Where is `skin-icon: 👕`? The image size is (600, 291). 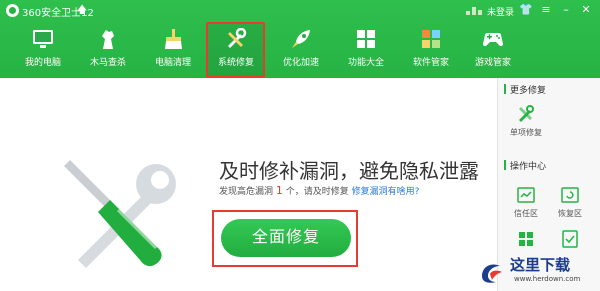
skin-icon: 👕 is located at coordinates (526, 10).